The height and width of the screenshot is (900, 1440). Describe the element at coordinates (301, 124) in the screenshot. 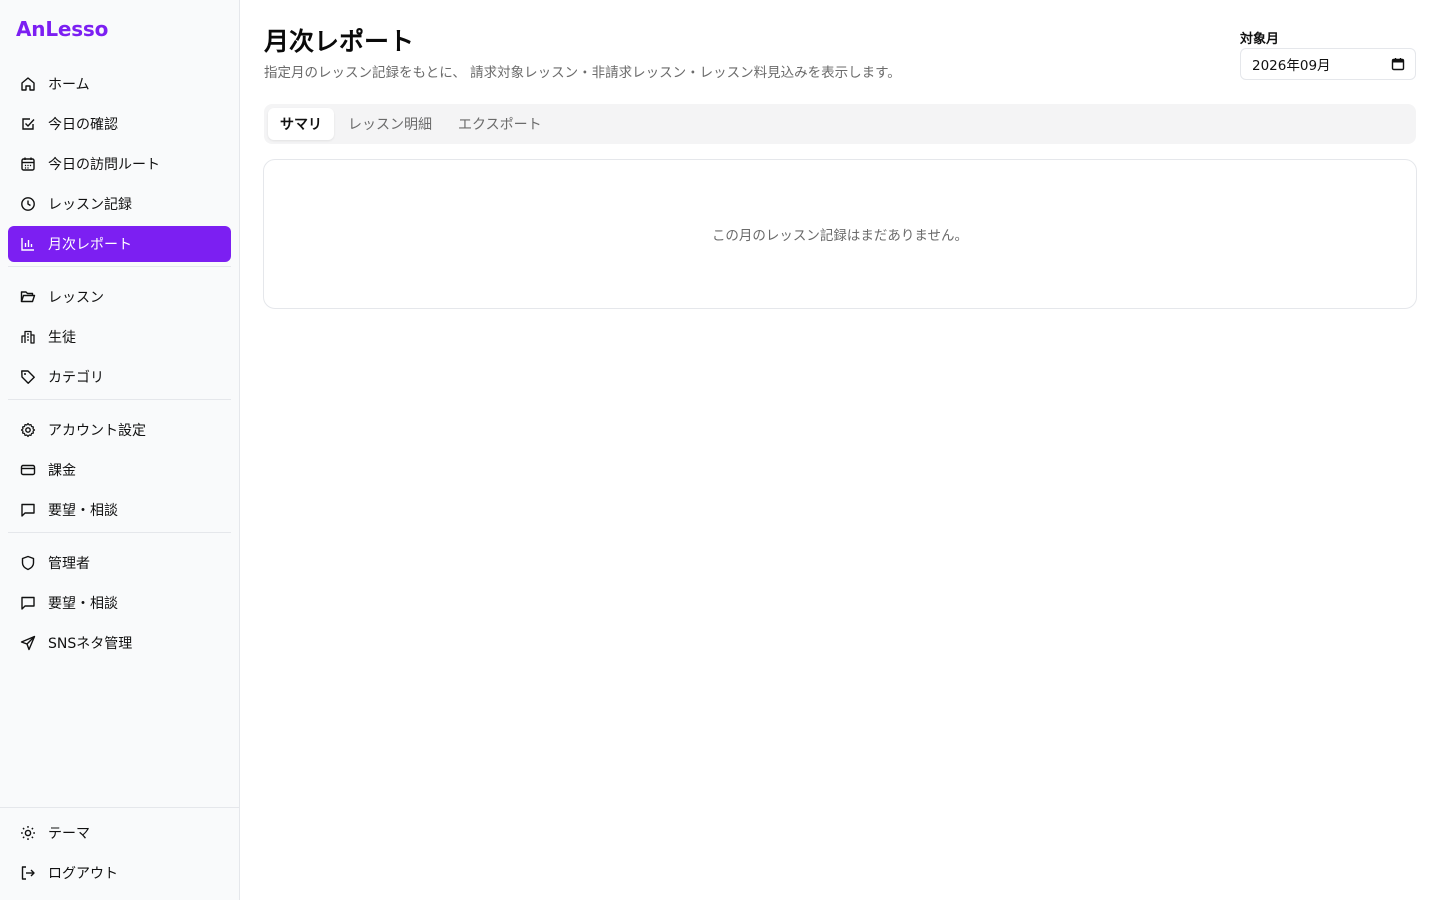

I see `tab-summary: サマリ` at that location.